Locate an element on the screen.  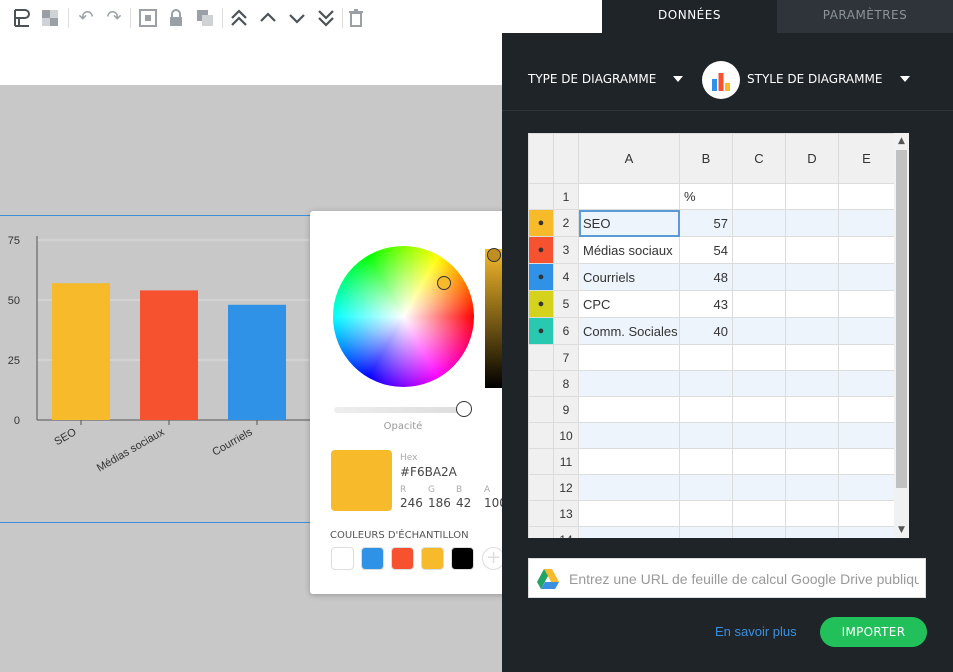
delete-icon is located at coordinates (356, 18).